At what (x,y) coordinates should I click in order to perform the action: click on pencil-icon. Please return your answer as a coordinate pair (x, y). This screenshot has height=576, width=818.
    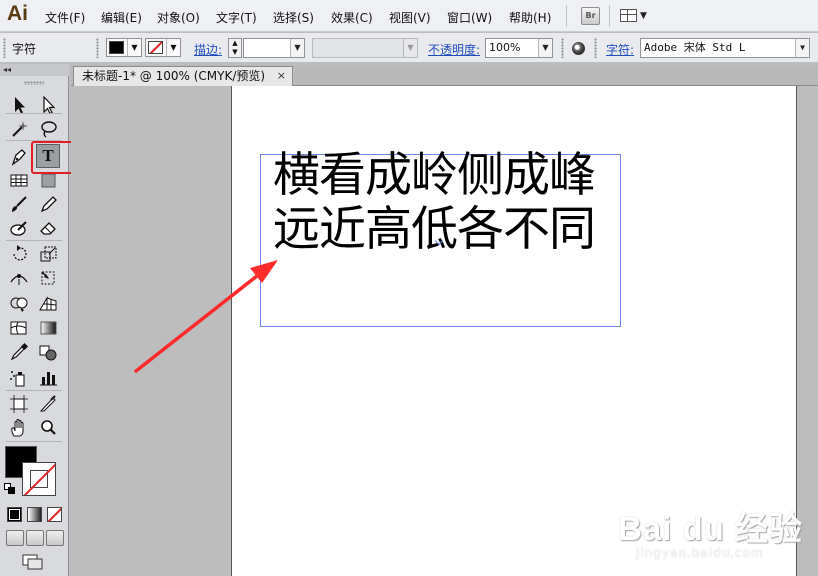
    Looking at the image, I should click on (48, 204).